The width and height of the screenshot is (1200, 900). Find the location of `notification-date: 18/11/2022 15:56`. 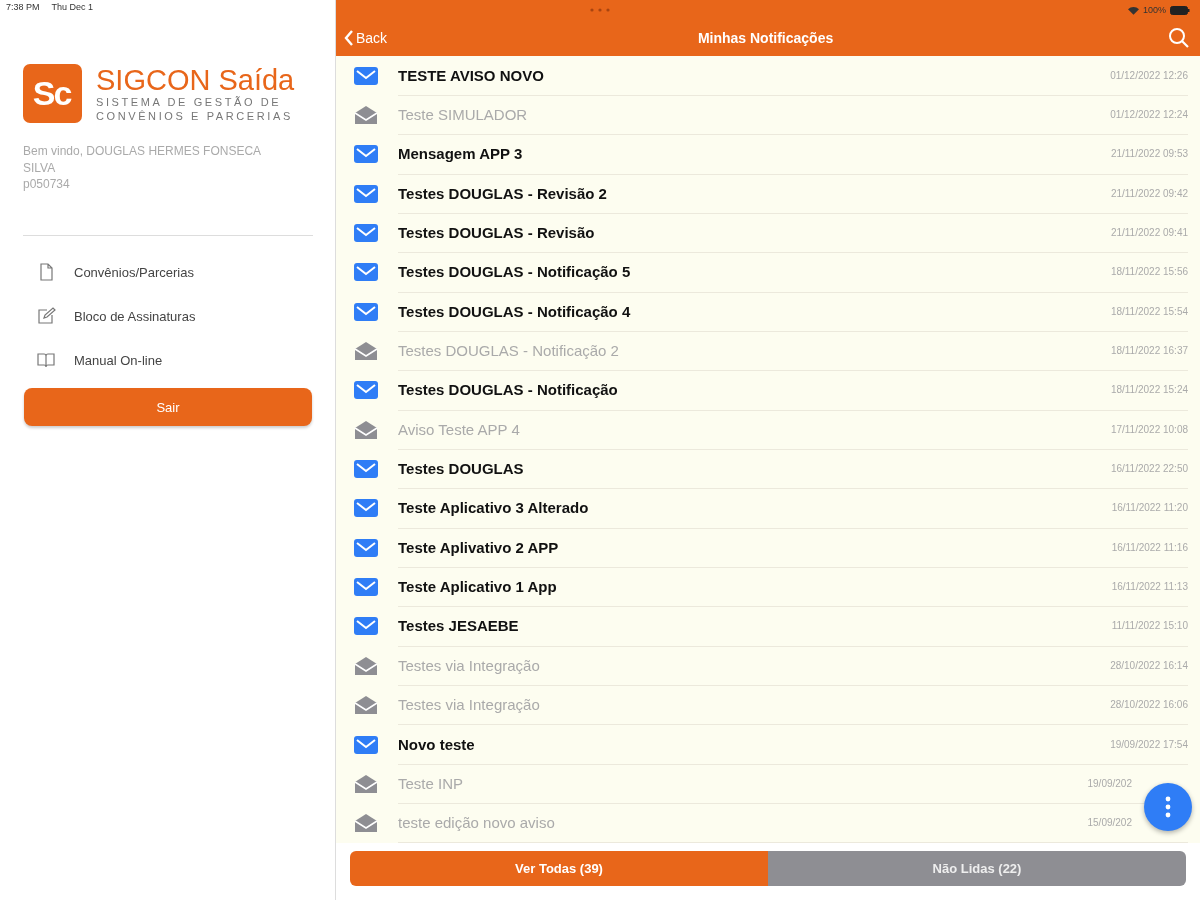

notification-date: 18/11/2022 15:56 is located at coordinates (1149, 272).